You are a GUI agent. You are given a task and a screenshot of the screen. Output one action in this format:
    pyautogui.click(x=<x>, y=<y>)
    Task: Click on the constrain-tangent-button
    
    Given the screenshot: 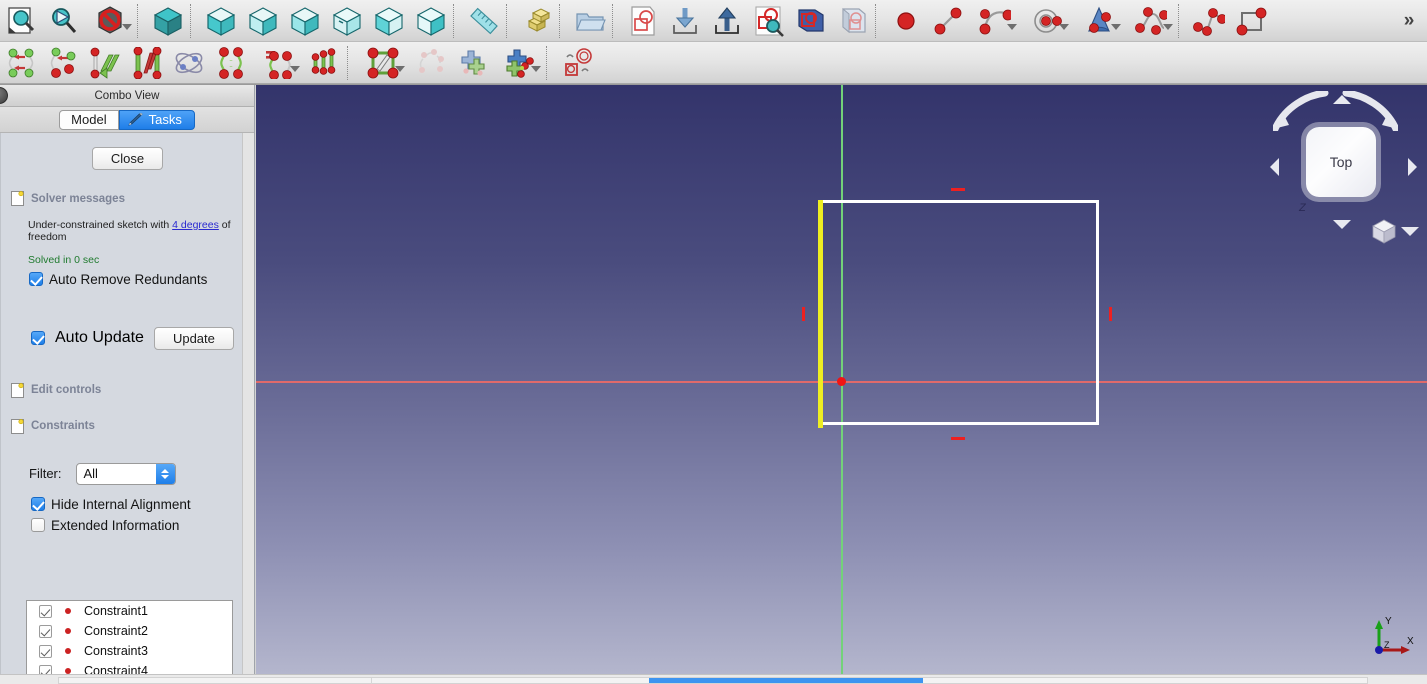 What is the action you would take?
    pyautogui.click(x=189, y=63)
    